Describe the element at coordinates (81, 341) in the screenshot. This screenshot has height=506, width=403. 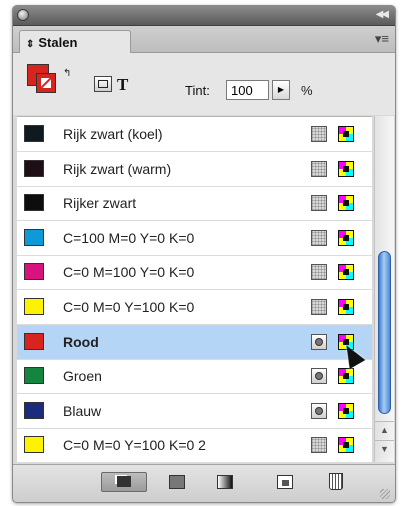
I see `swatch-name: Rood` at that location.